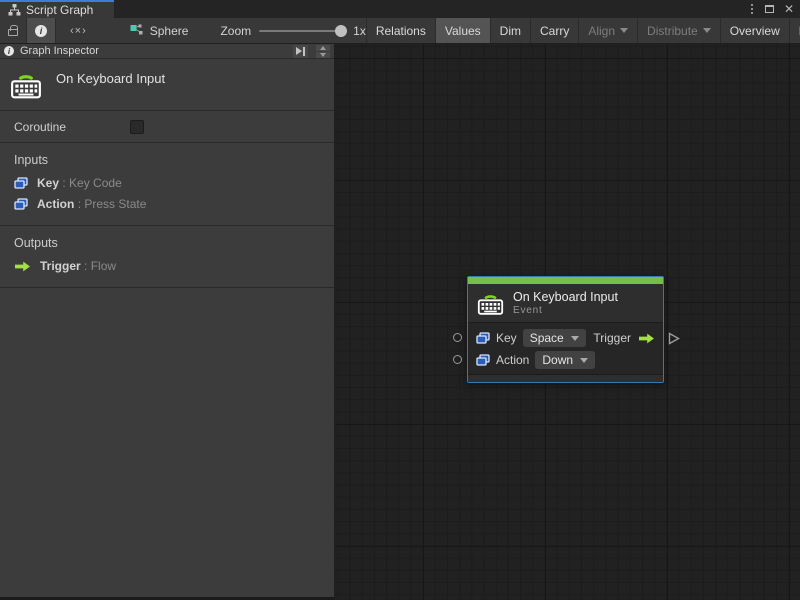 This screenshot has height=600, width=800. I want to click on unit-header: On Keyboard Input, so click(167, 85).